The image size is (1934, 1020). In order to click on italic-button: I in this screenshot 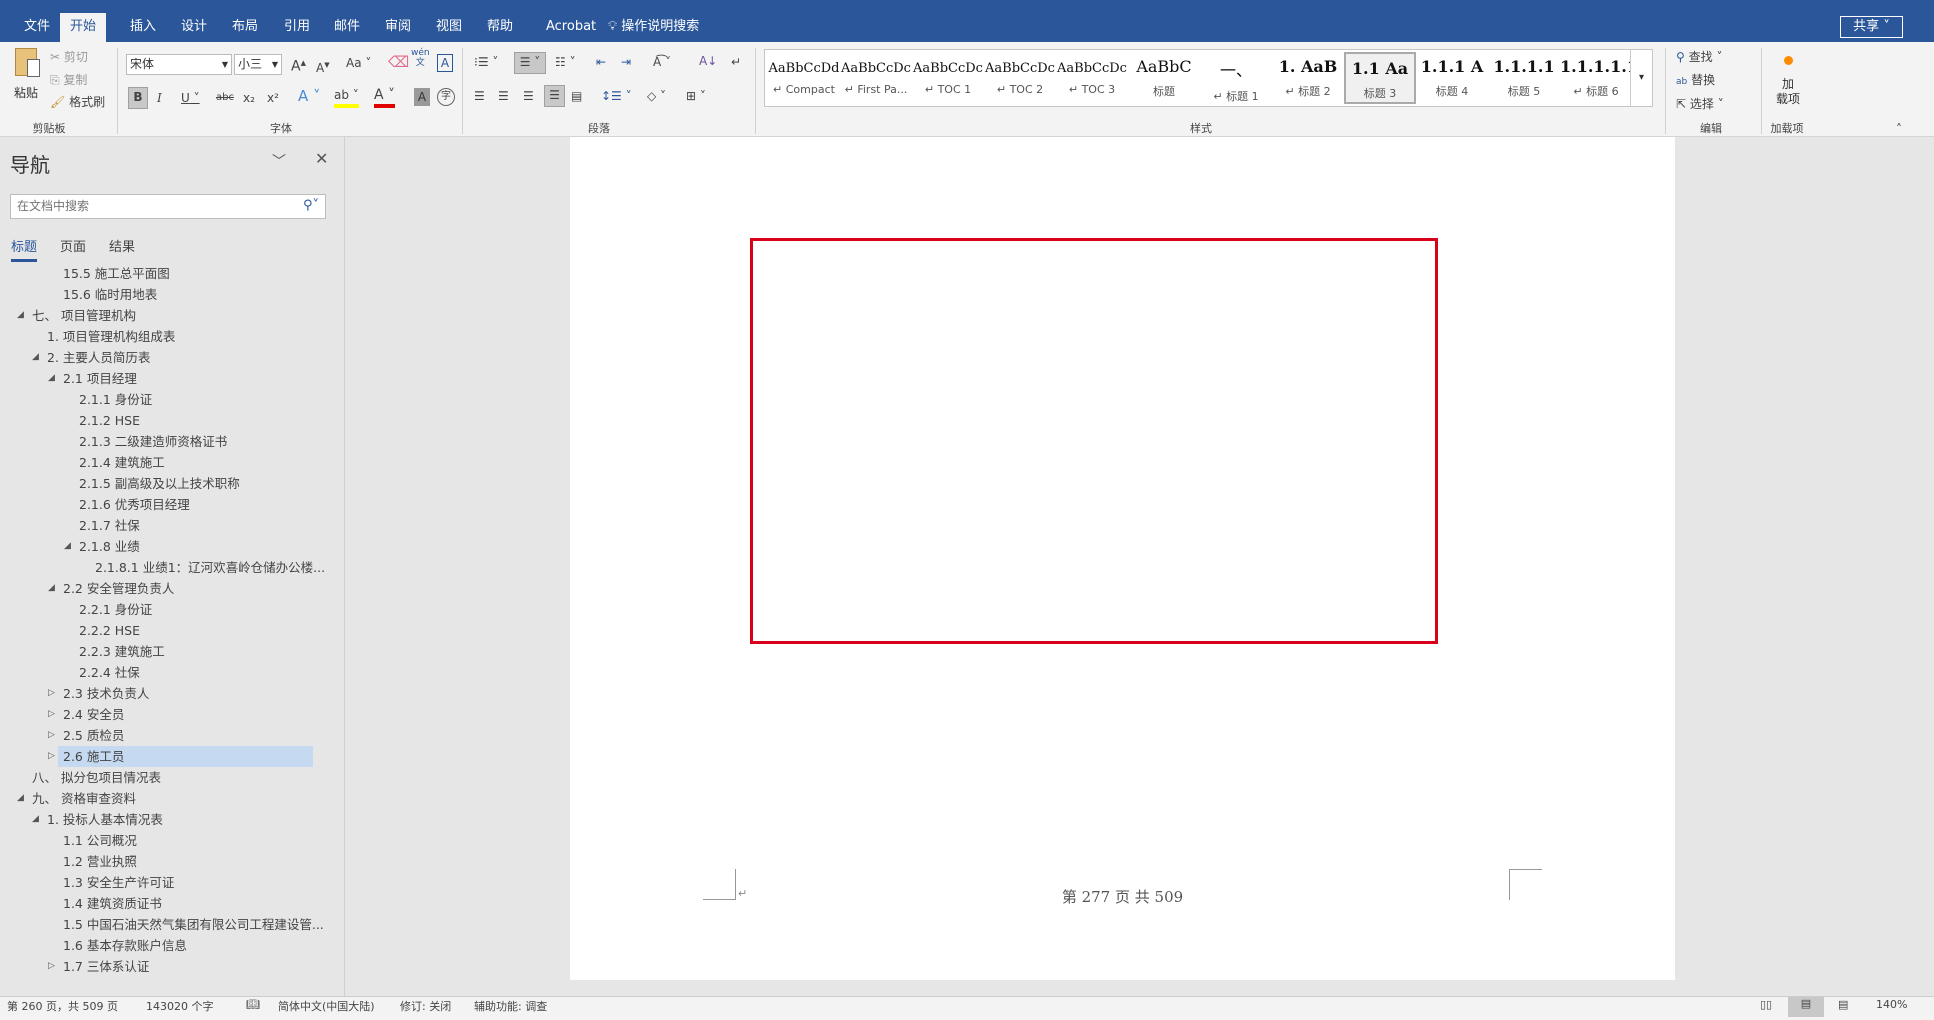, I will do `click(159, 98)`.